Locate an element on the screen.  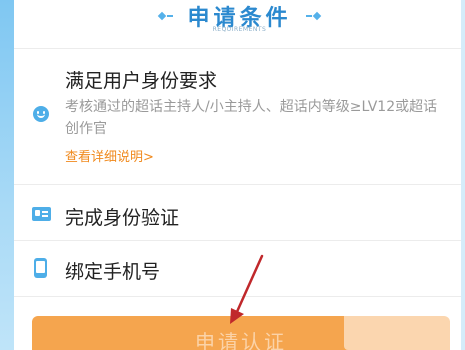
section-header: 申请条件 REQUIREMENTS is located at coordinates (239, 24).